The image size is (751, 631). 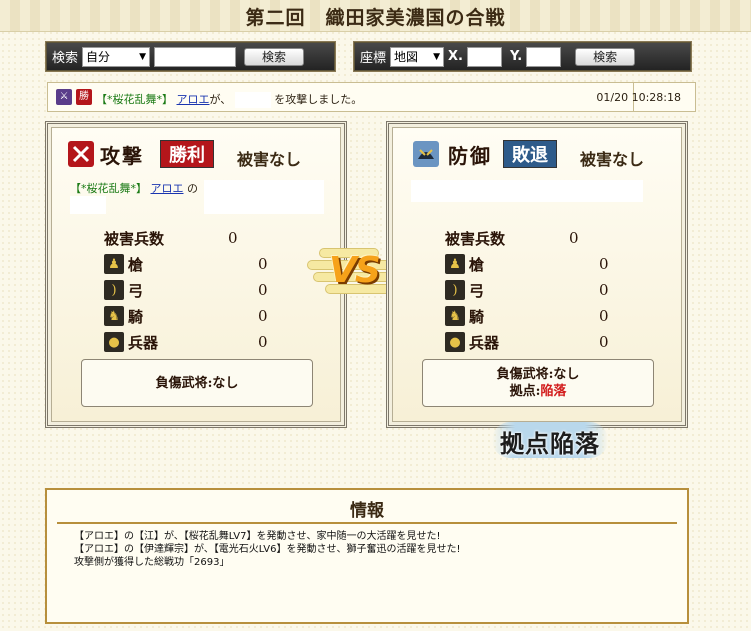 I want to click on info-log-line: 【アロエ】の【江】が、【桜花乱舞LV7】を発動させ、家中随一の大活躍を見せた!, so click(x=257, y=536).